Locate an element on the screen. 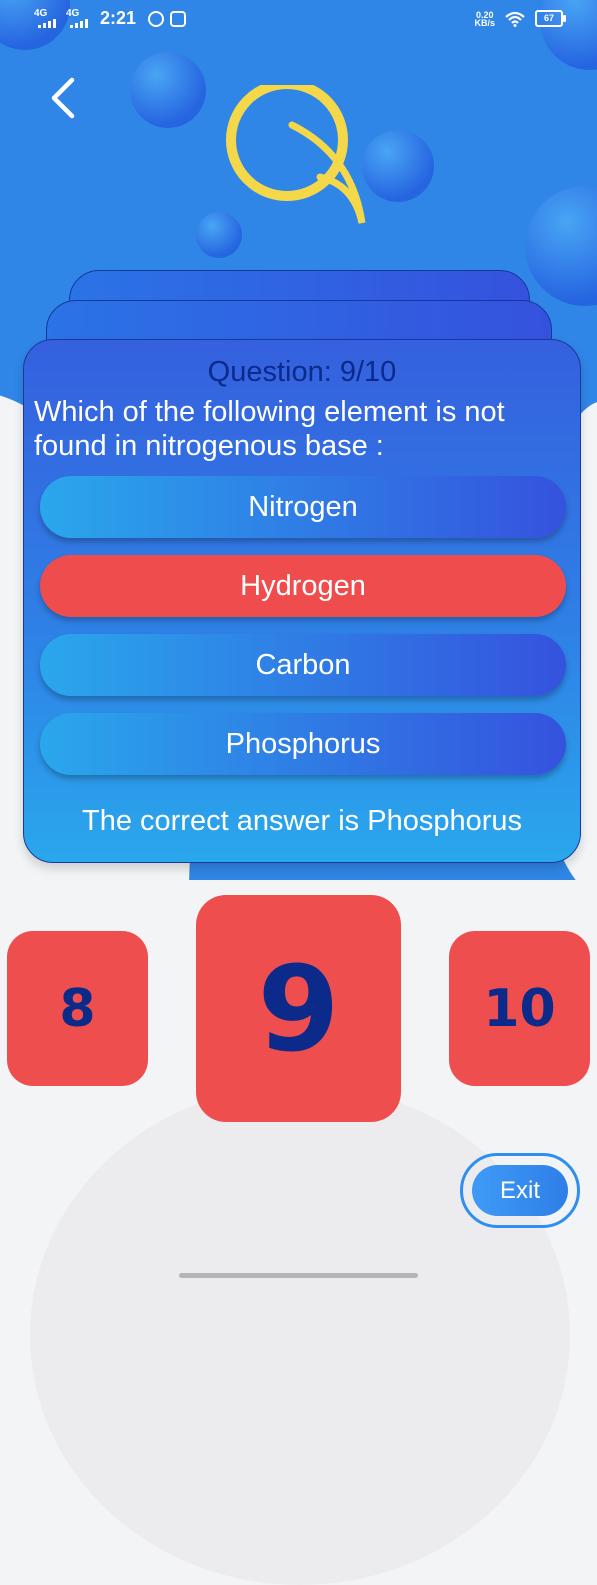 This screenshot has width=597, height=1585. option-button: Phosphorus is located at coordinates (303, 744).